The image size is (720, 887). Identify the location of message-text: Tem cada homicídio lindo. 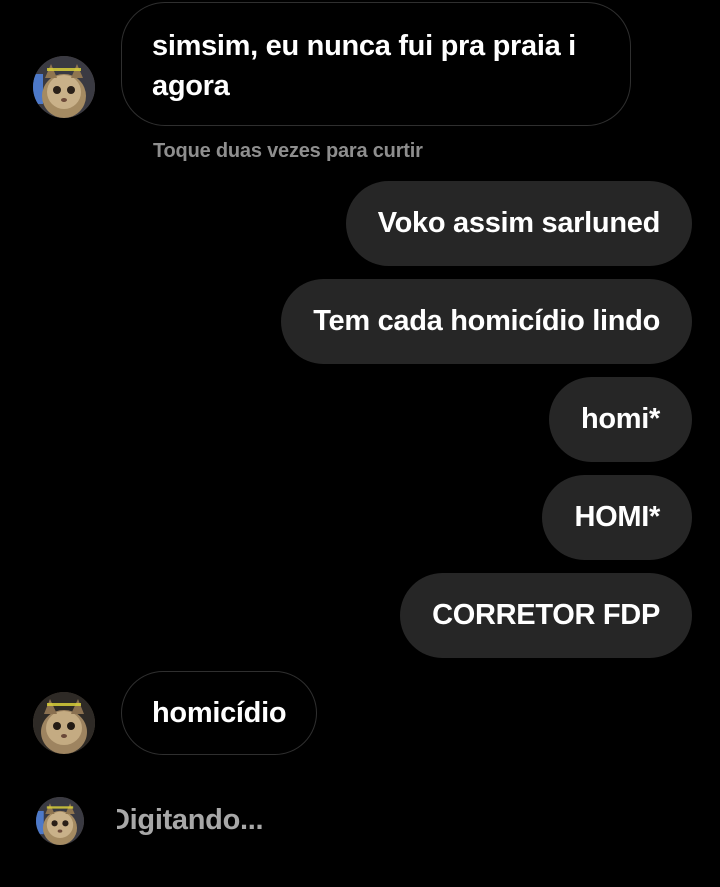
(486, 321).